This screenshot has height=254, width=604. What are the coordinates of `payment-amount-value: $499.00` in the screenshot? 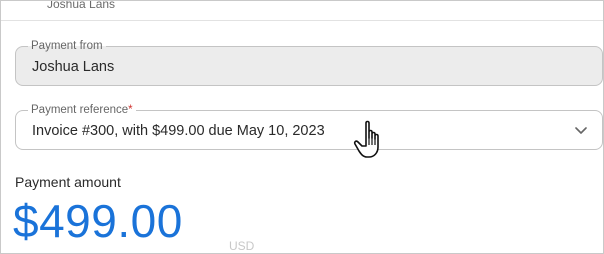 It's located at (98, 221).